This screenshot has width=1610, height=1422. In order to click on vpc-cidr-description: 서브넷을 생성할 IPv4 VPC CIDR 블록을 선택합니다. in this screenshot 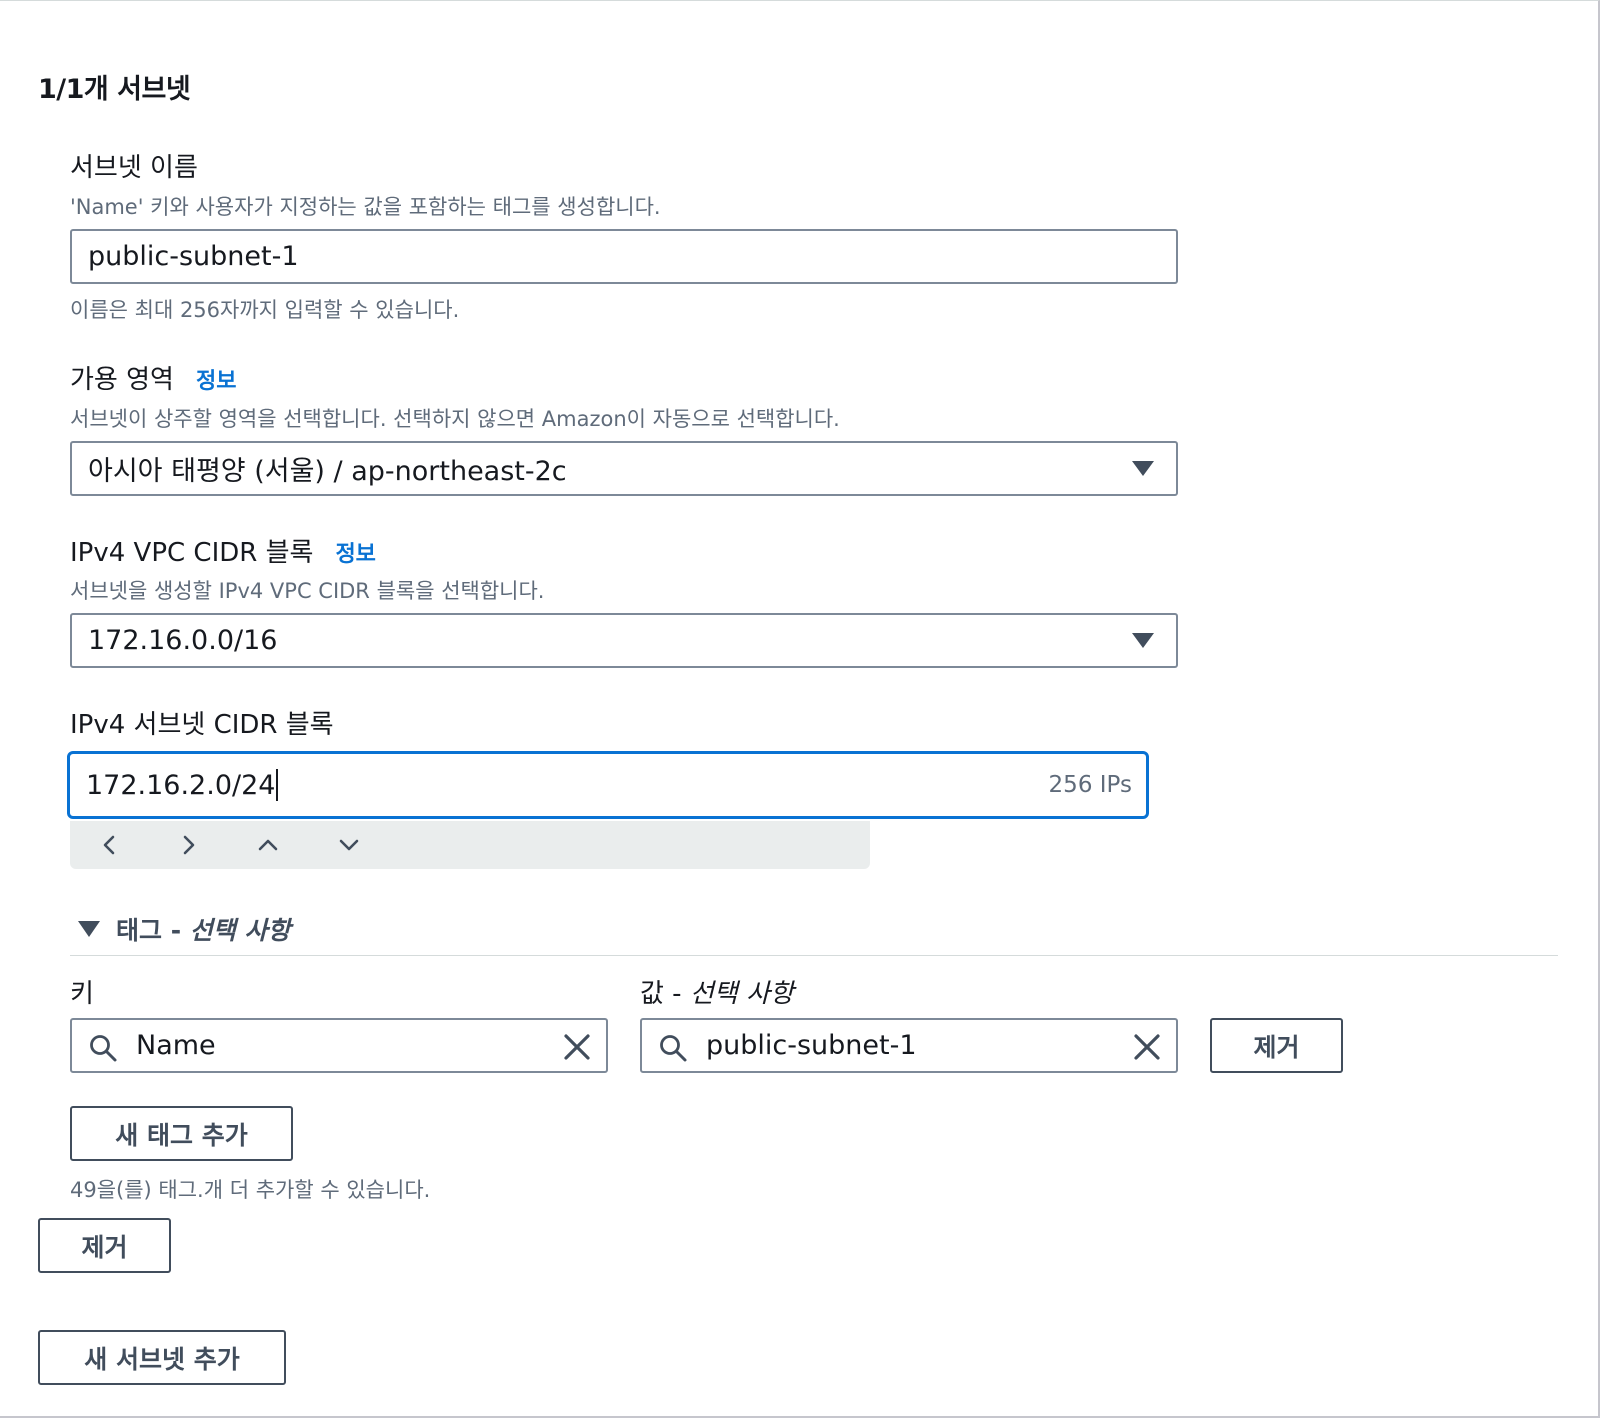, I will do `click(307, 591)`.